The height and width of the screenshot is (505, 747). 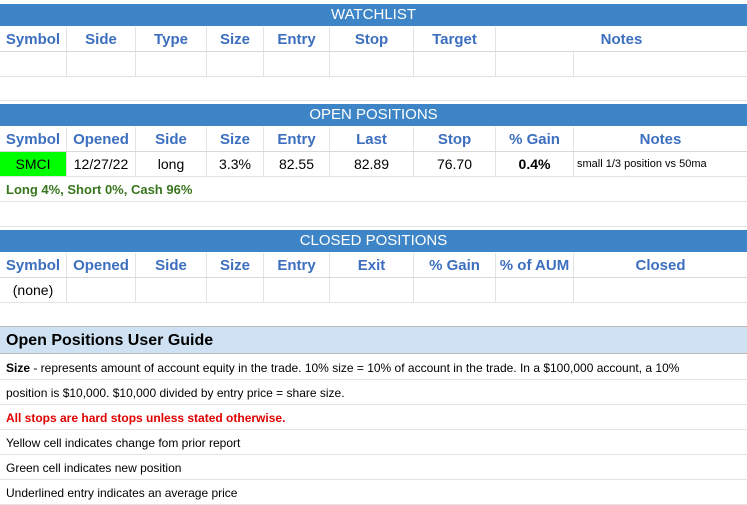 What do you see at coordinates (373, 468) in the screenshot?
I see `guide-green-note: Green cell indicates new position` at bounding box center [373, 468].